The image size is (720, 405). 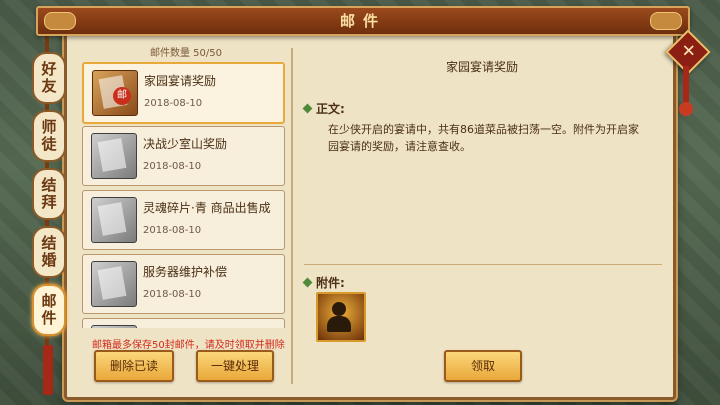 What do you see at coordinates (180, 81) in the screenshot?
I see `mail-item-title: 家园宴请奖励` at bounding box center [180, 81].